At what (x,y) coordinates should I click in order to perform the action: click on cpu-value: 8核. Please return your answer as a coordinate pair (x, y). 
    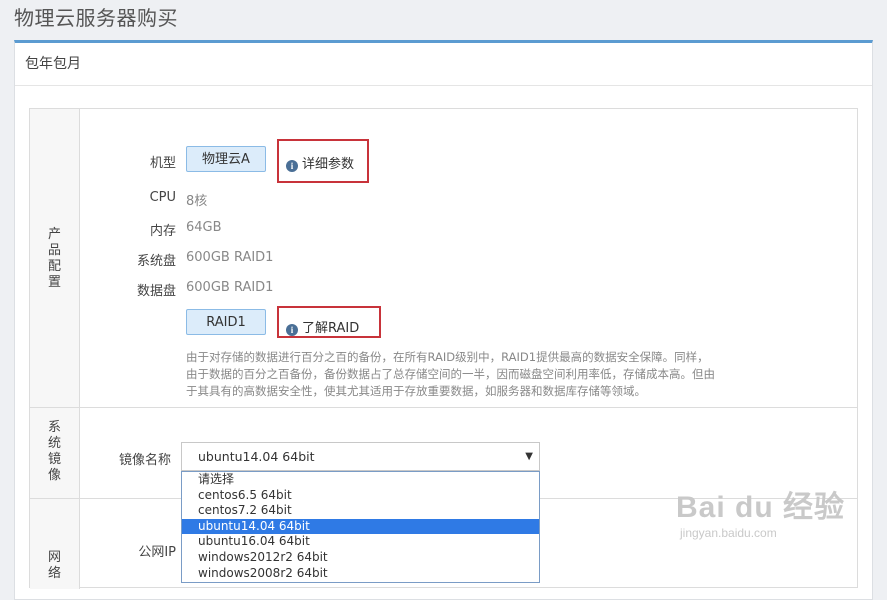
    Looking at the image, I should click on (197, 201).